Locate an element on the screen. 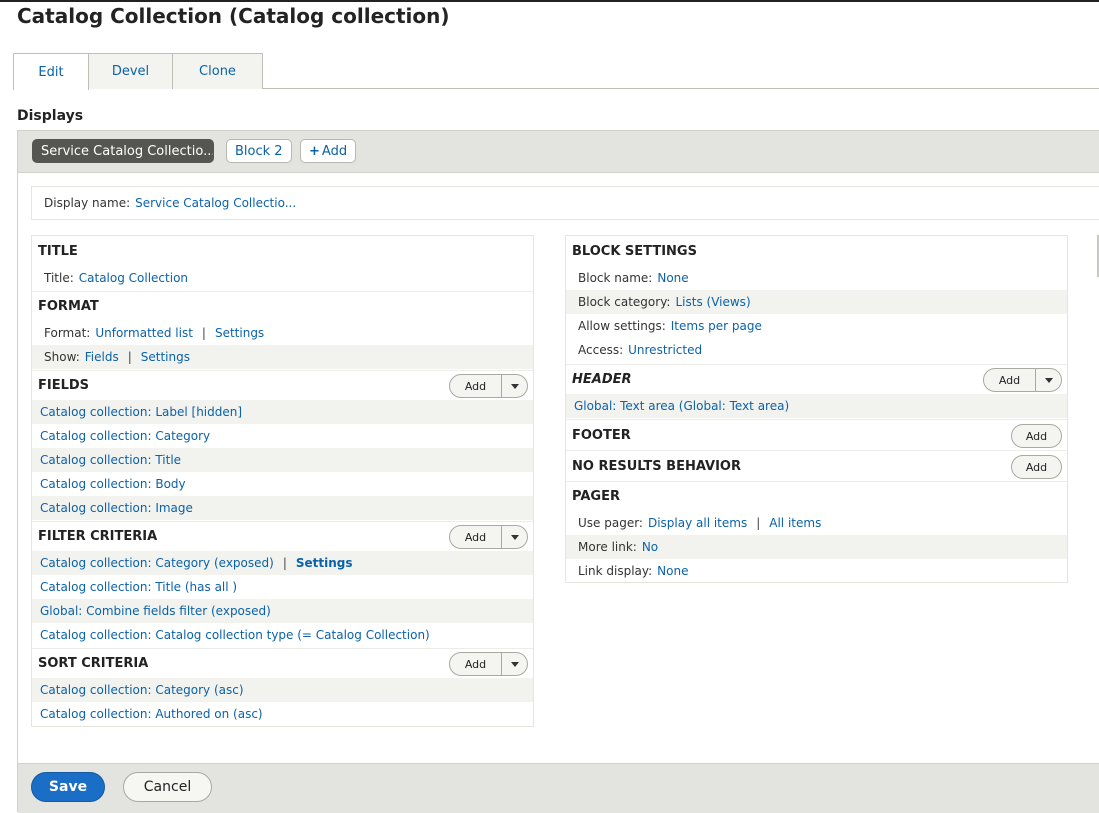 Image resolution: width=1099 pixels, height=813 pixels. section-header-heading: HEADER Add is located at coordinates (816, 379).